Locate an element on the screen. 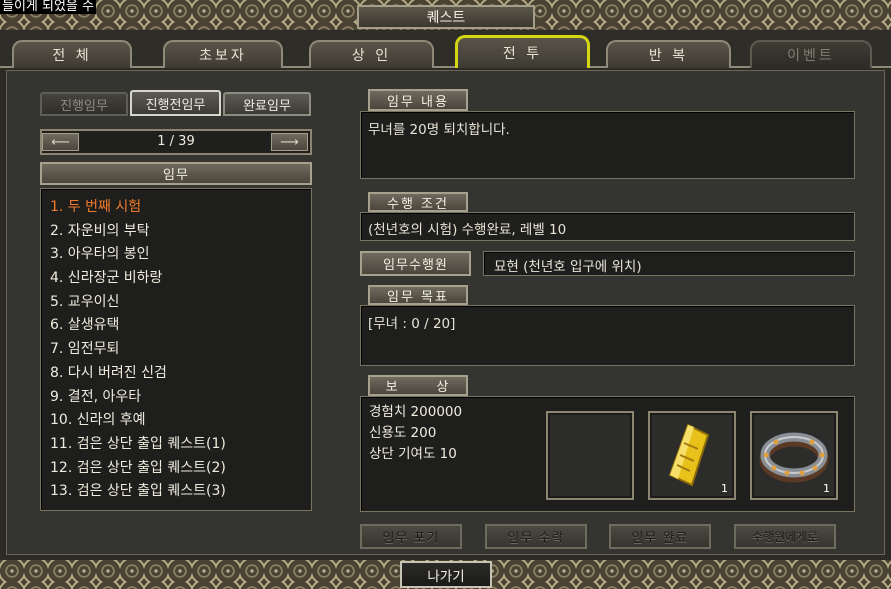  quest-item: 5. 교우이신 is located at coordinates (176, 303).